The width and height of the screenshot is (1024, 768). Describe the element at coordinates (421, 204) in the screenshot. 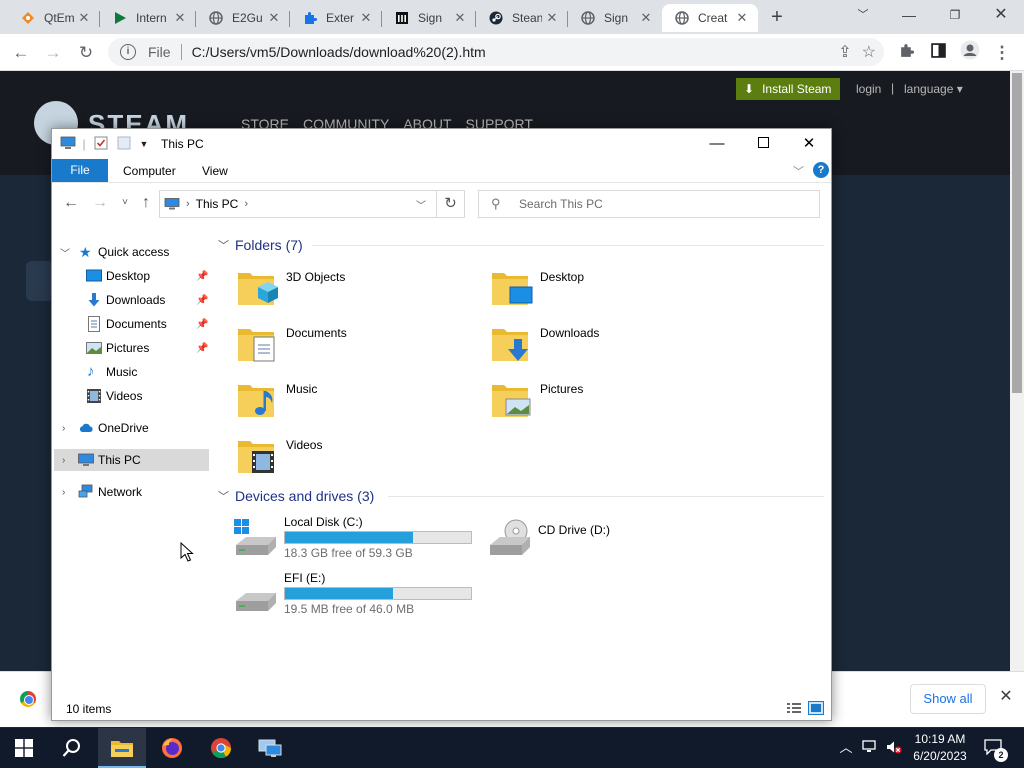

I see `address-dropdown-icon: ﹀` at that location.